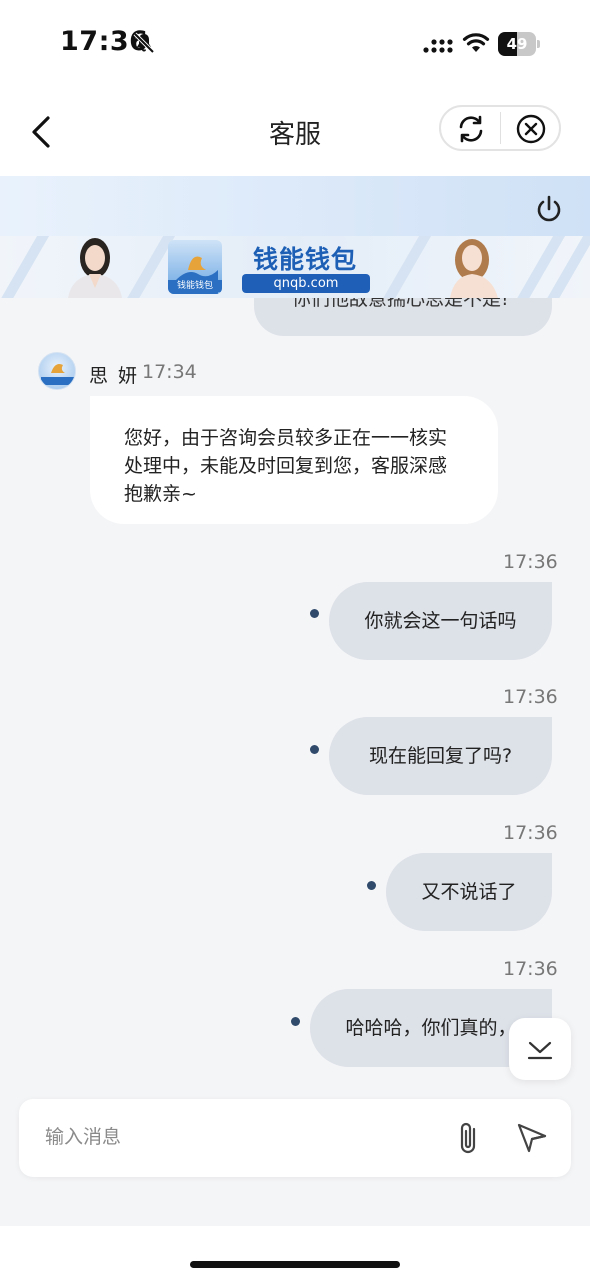  I want to click on agent-name: 思 妍, so click(114, 376).